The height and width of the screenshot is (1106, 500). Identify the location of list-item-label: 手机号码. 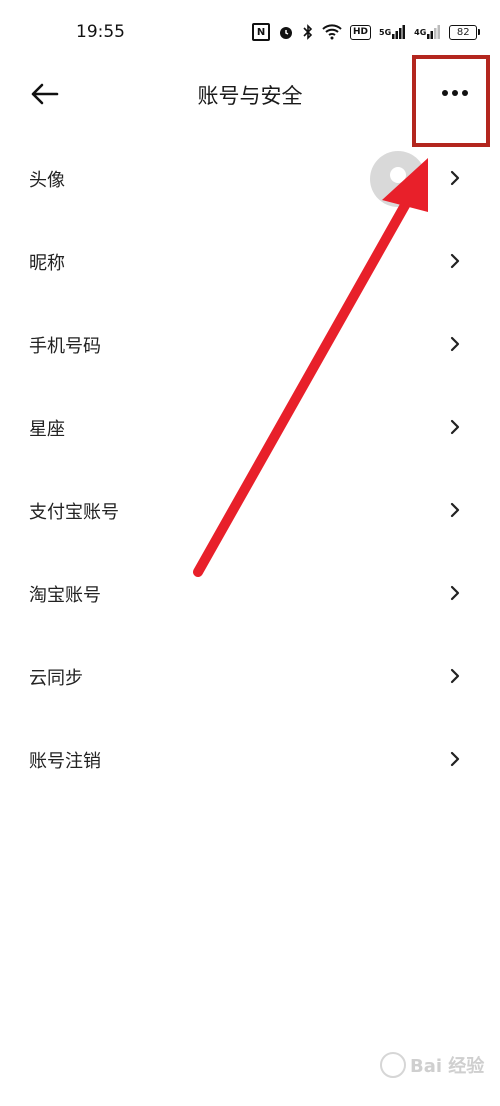
(65, 346).